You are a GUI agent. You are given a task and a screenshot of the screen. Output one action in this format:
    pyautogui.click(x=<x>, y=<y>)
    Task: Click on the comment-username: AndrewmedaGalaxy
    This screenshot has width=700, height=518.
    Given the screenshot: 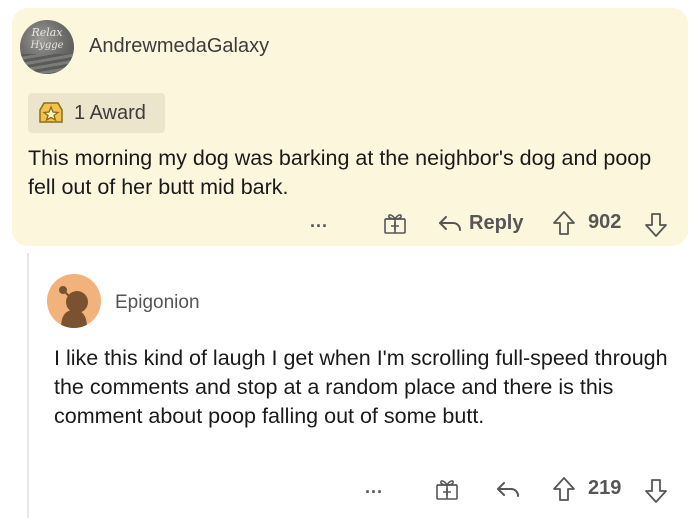 What is the action you would take?
    pyautogui.click(x=179, y=46)
    